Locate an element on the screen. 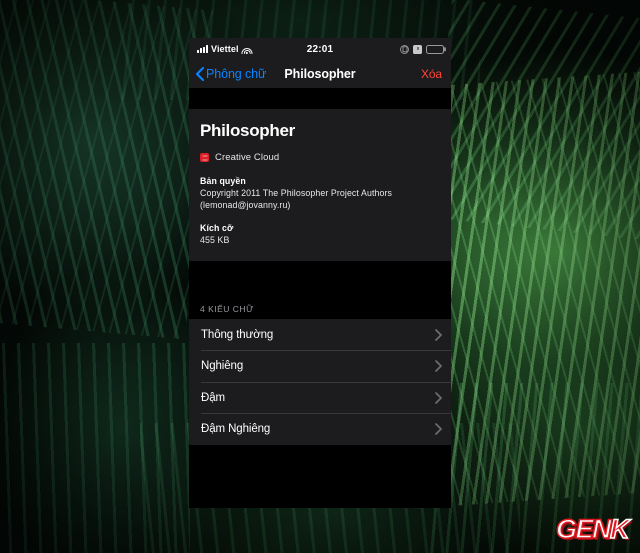 This screenshot has height=553, width=640. size-block: Kích cỡ 455 KB is located at coordinates (320, 235).